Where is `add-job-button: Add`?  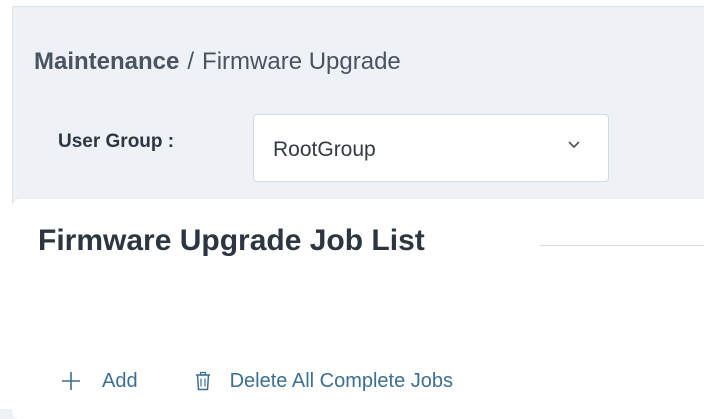 add-job-button: Add is located at coordinates (99, 381).